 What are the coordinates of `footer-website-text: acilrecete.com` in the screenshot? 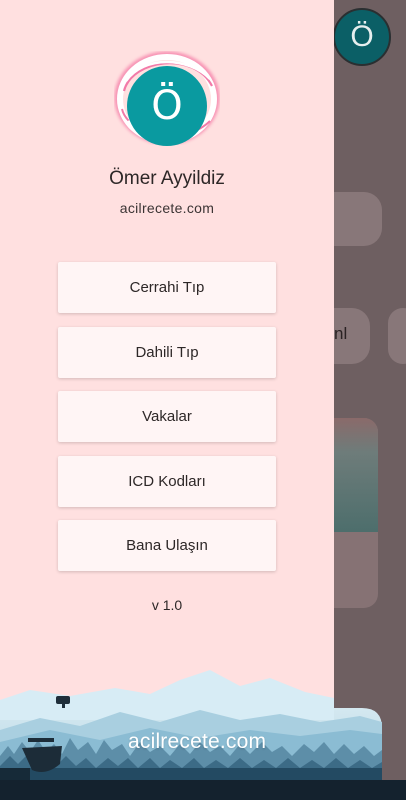 It's located at (197, 741).